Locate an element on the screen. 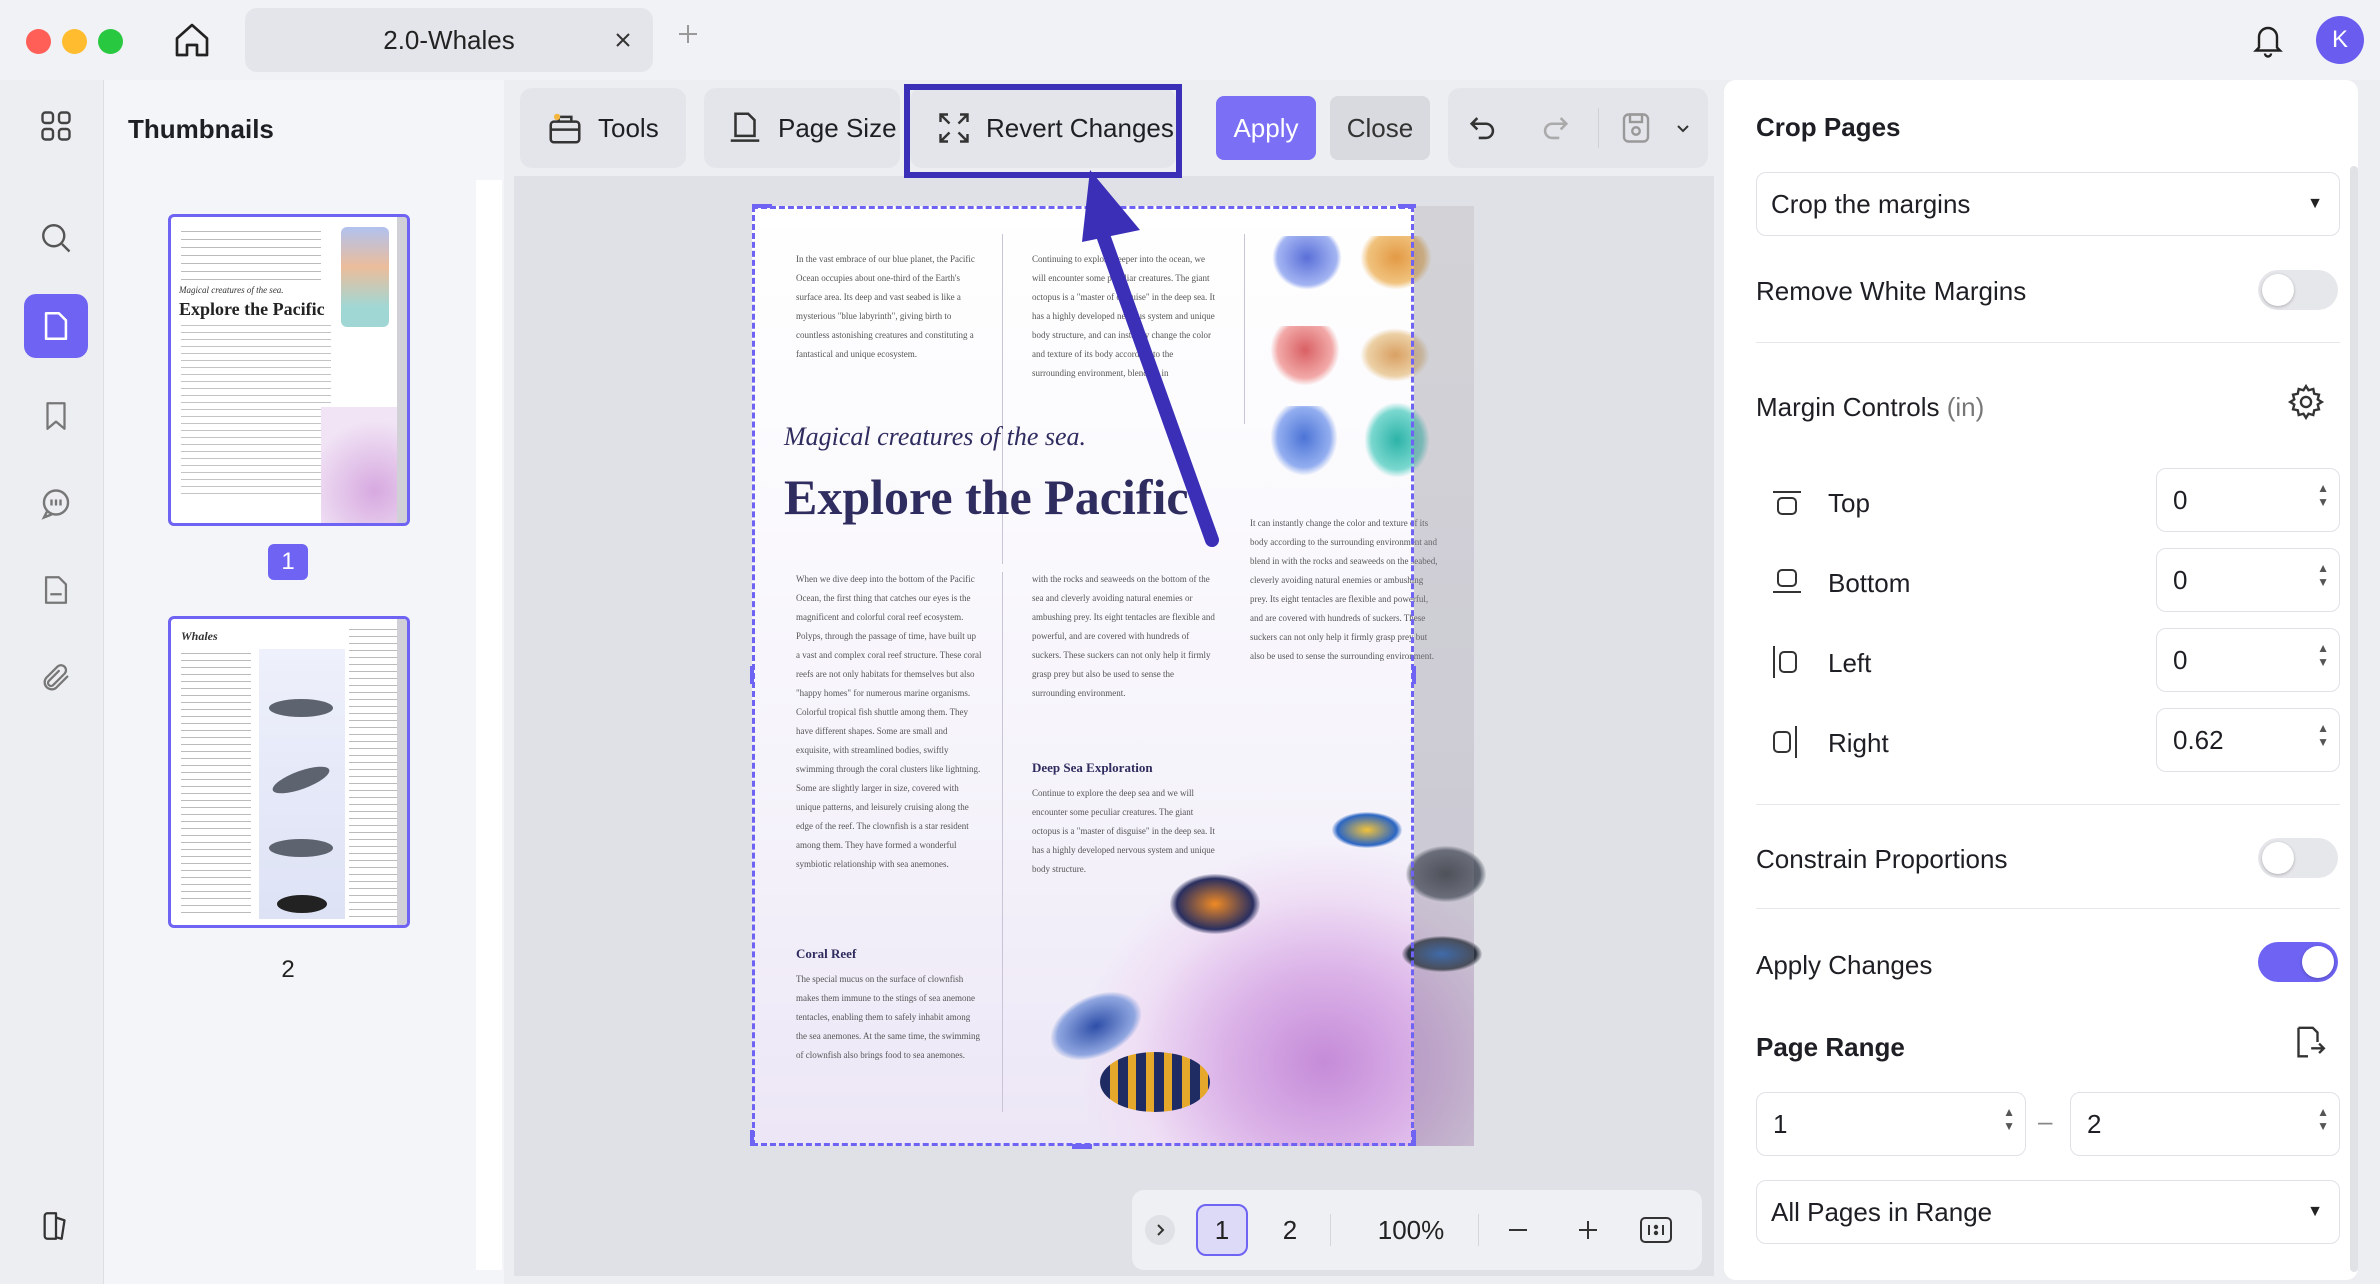 The width and height of the screenshot is (2380, 1284). crop-mode-select: Crop the margins ▼ is located at coordinates (2048, 204).